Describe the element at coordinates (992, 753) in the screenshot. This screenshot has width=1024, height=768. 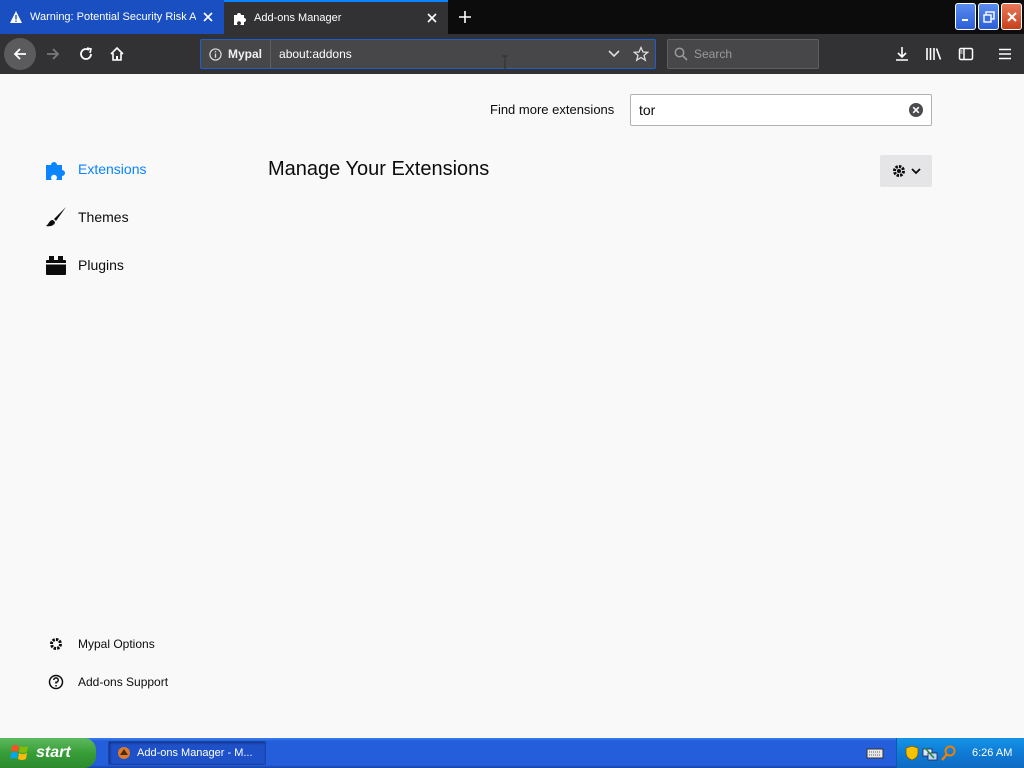
I see `clock: 6:26 AM` at that location.